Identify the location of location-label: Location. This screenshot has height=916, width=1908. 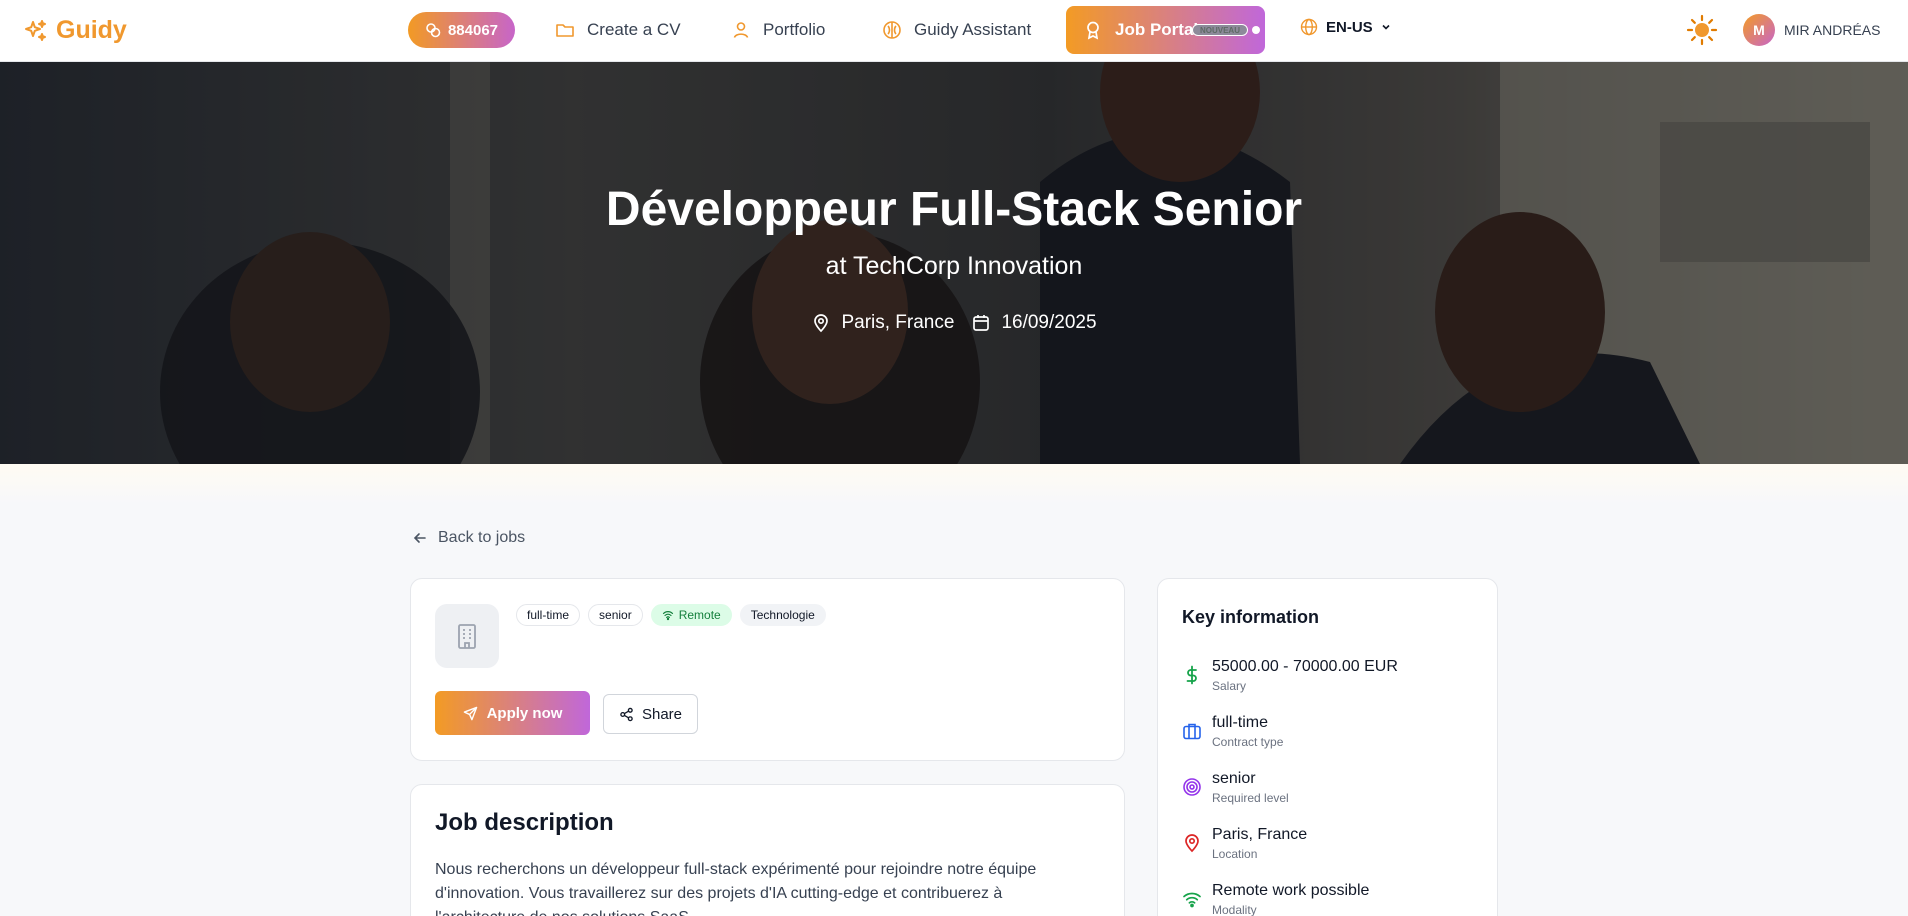
(1235, 854).